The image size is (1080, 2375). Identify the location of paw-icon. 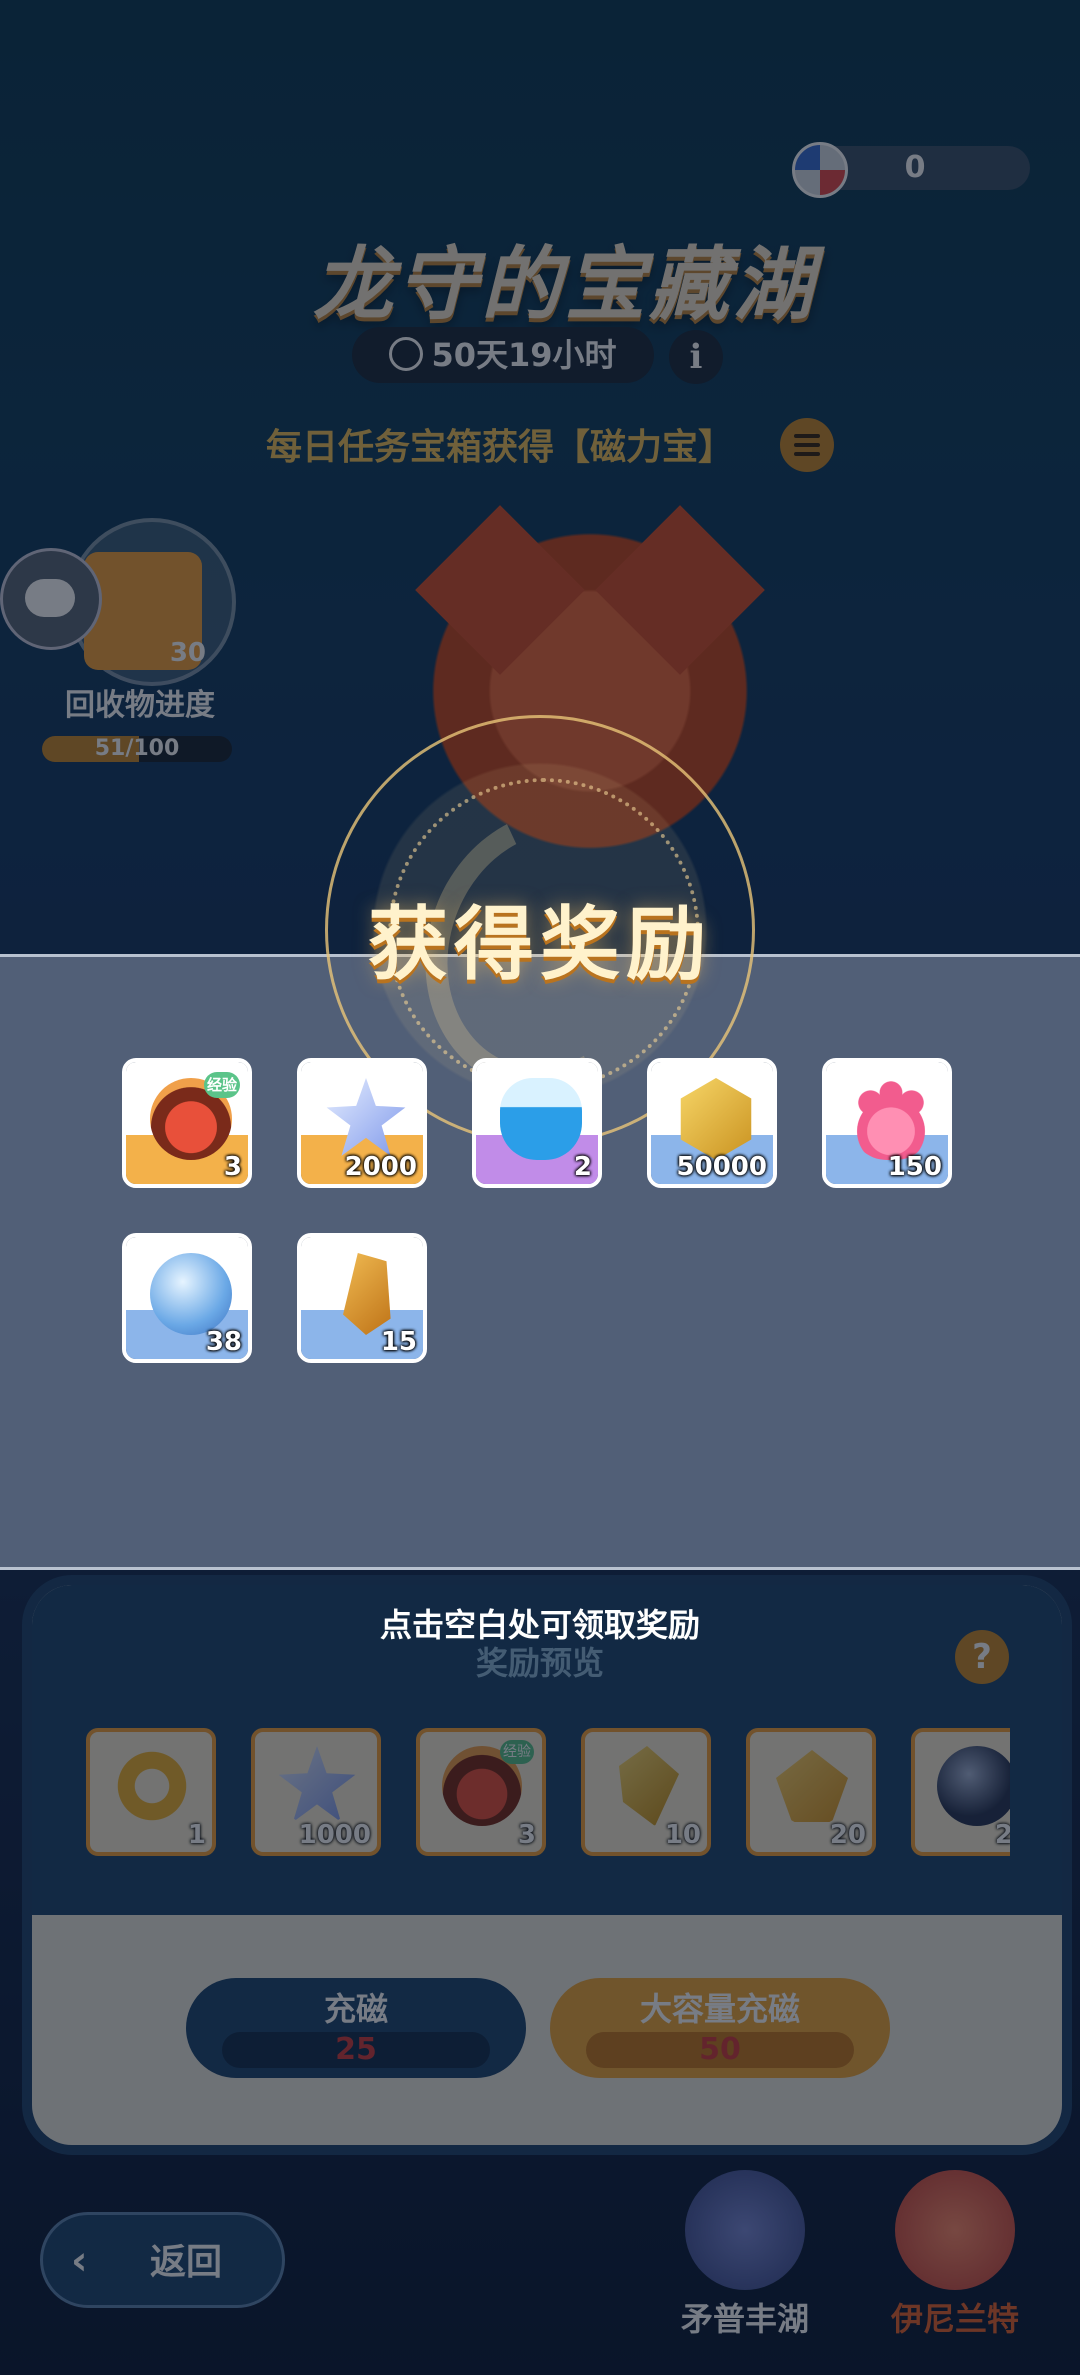
(891, 1119).